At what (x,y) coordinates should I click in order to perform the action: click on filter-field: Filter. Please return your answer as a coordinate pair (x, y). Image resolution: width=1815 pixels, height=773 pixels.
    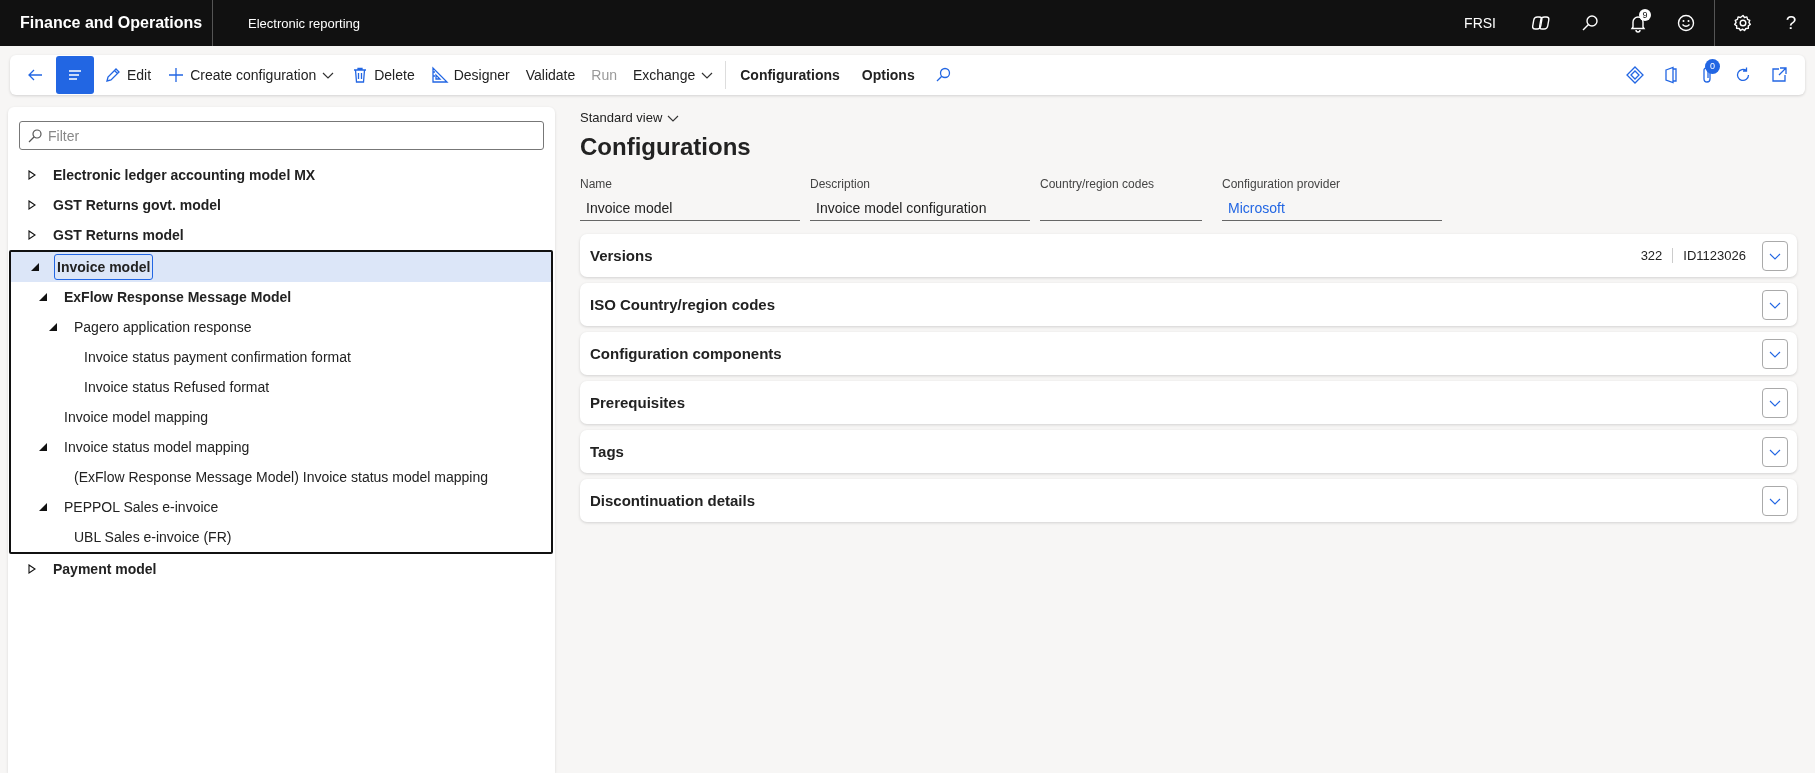
    Looking at the image, I should click on (281, 135).